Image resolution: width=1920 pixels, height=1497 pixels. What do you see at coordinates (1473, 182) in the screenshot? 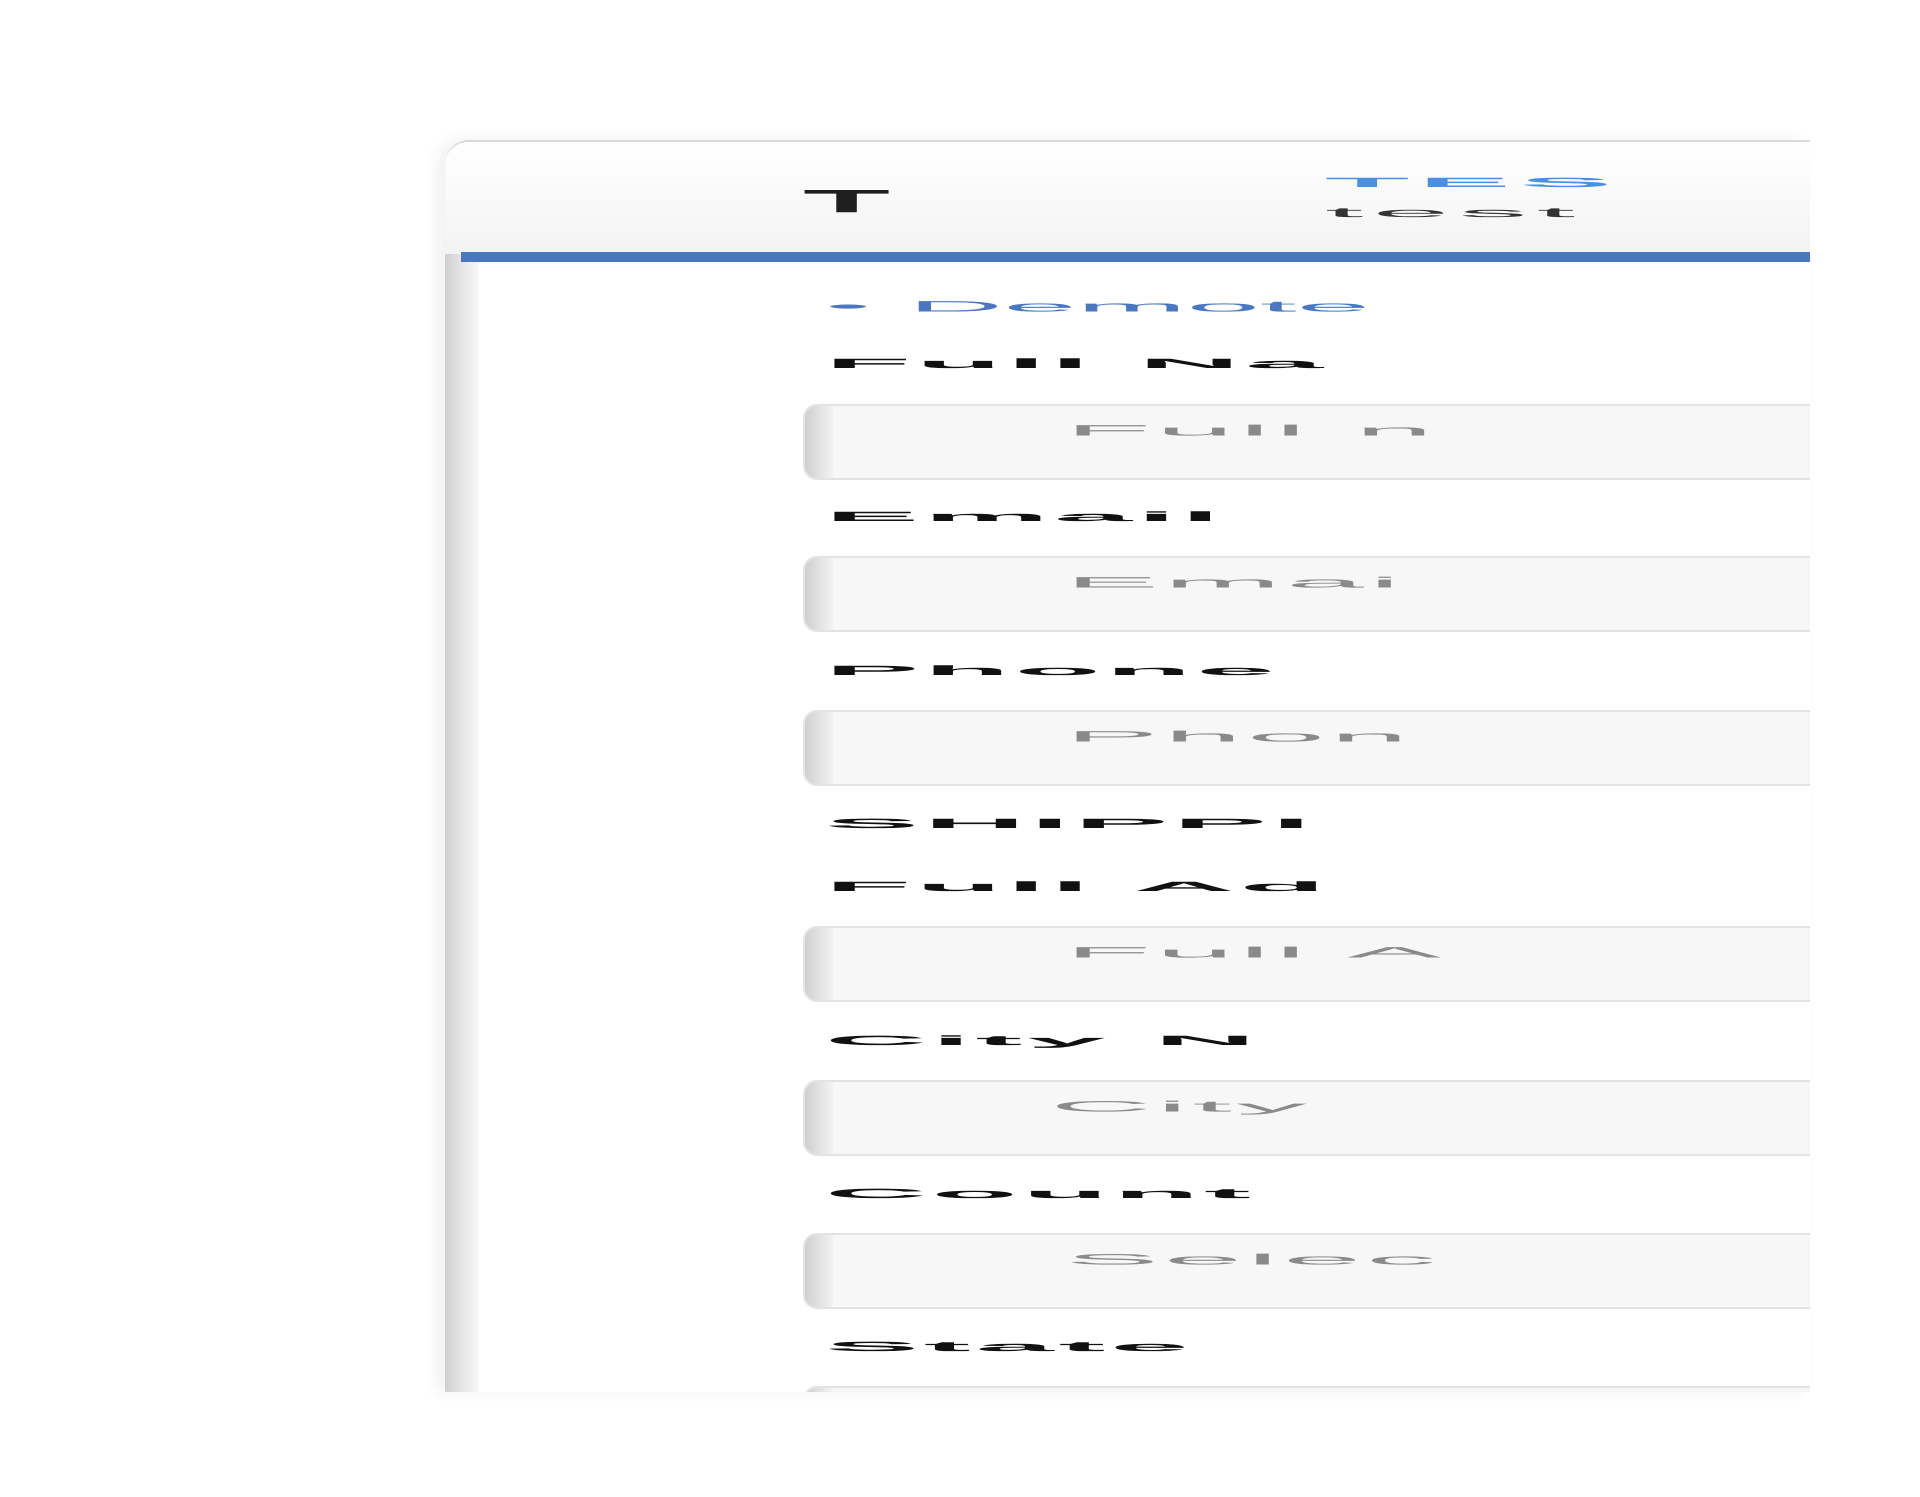
I see `brand-title: TES` at bounding box center [1473, 182].